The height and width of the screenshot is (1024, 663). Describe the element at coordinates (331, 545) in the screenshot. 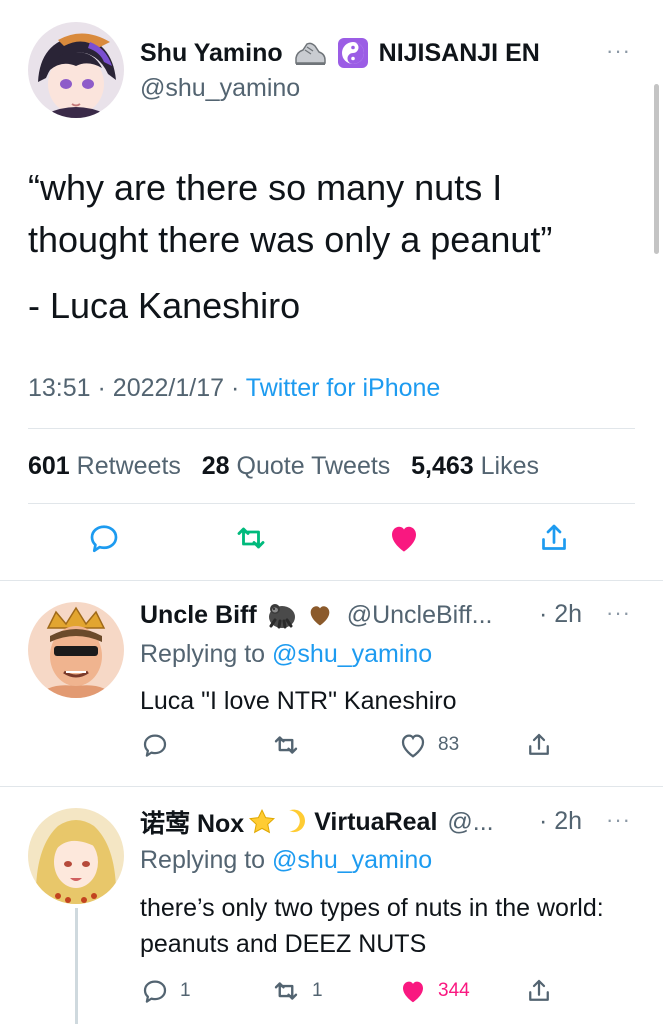

I see `tweet-actions` at that location.